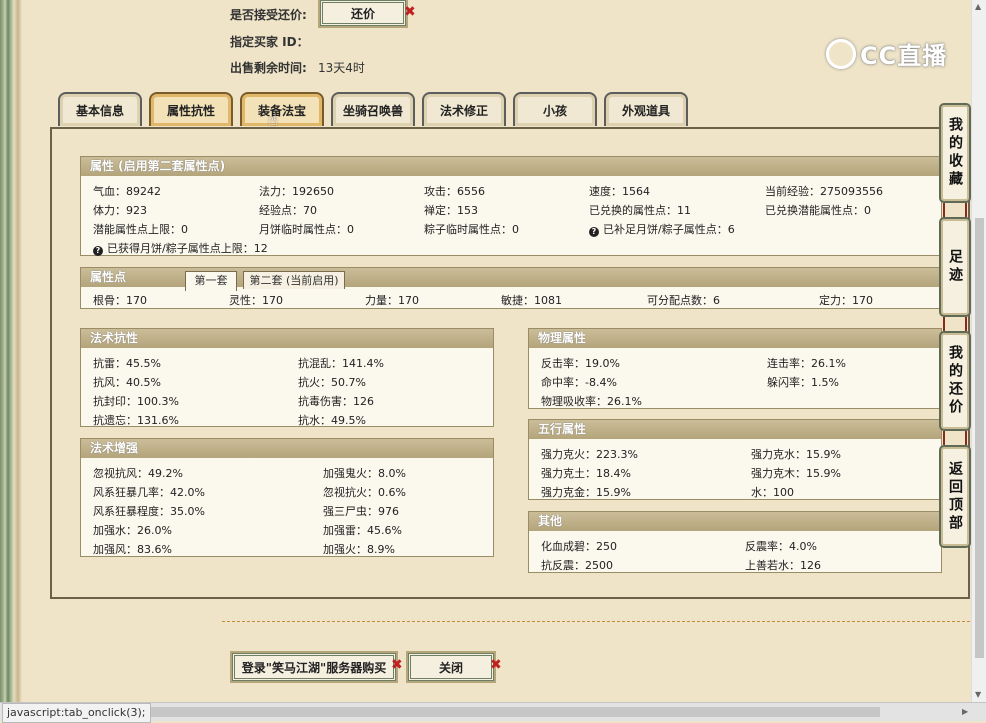 This screenshot has height=723, width=986. What do you see at coordinates (978, 6) in the screenshot?
I see `scroll-up-icon: ▲` at bounding box center [978, 6].